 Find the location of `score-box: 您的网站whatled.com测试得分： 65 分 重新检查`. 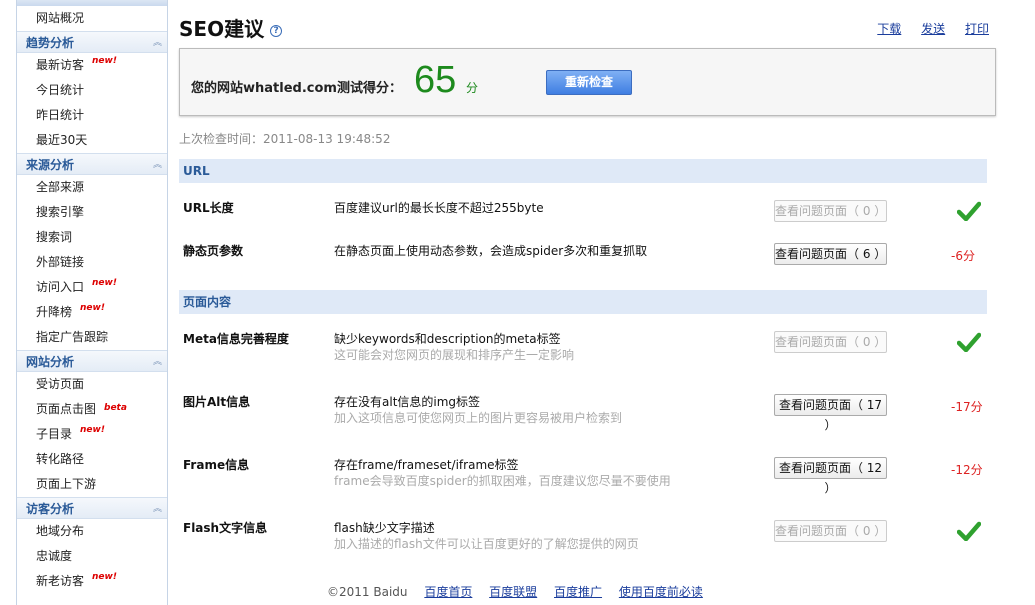

score-box: 您的网站whatled.com测试得分： 65 分 重新检查 is located at coordinates (587, 82).